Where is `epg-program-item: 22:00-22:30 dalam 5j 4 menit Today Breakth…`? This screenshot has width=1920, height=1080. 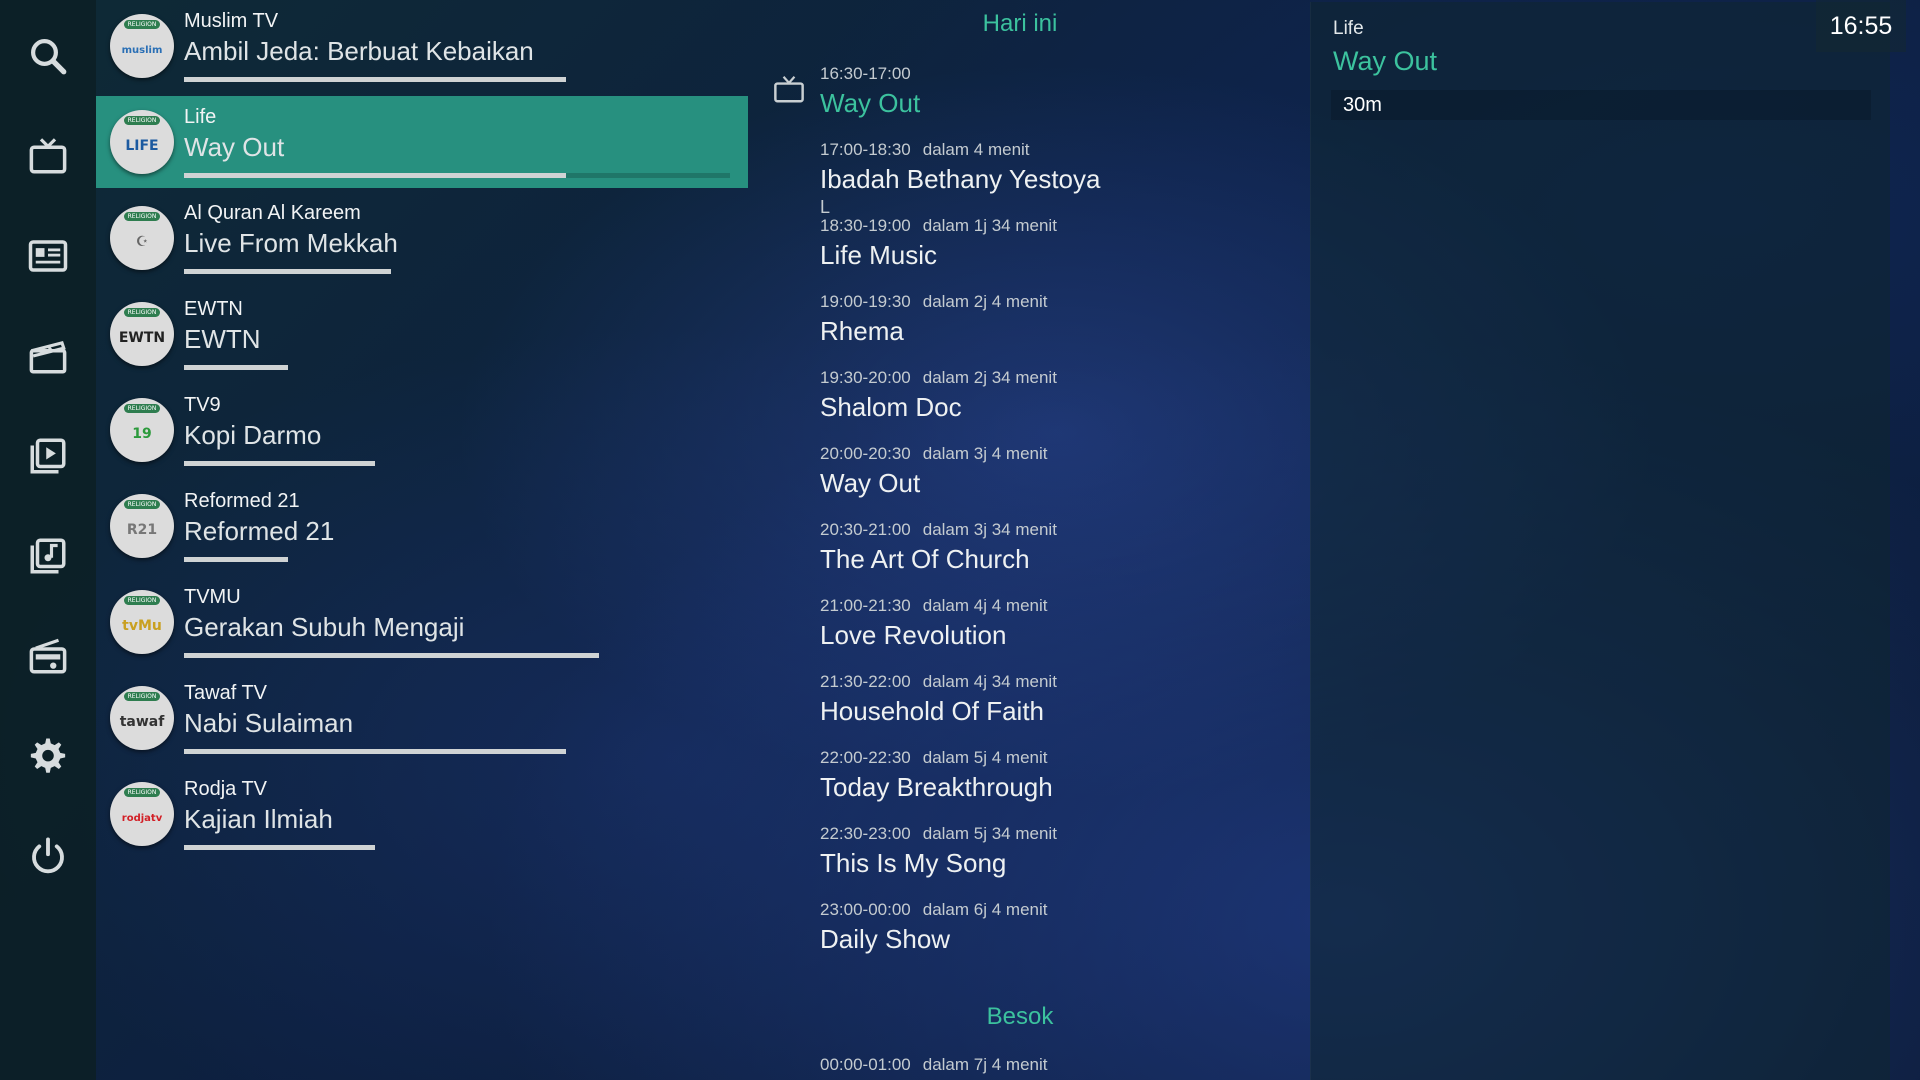 epg-program-item: 22:00-22:30 dalam 5j 4 menit Today Breakth… is located at coordinates (1055, 775).